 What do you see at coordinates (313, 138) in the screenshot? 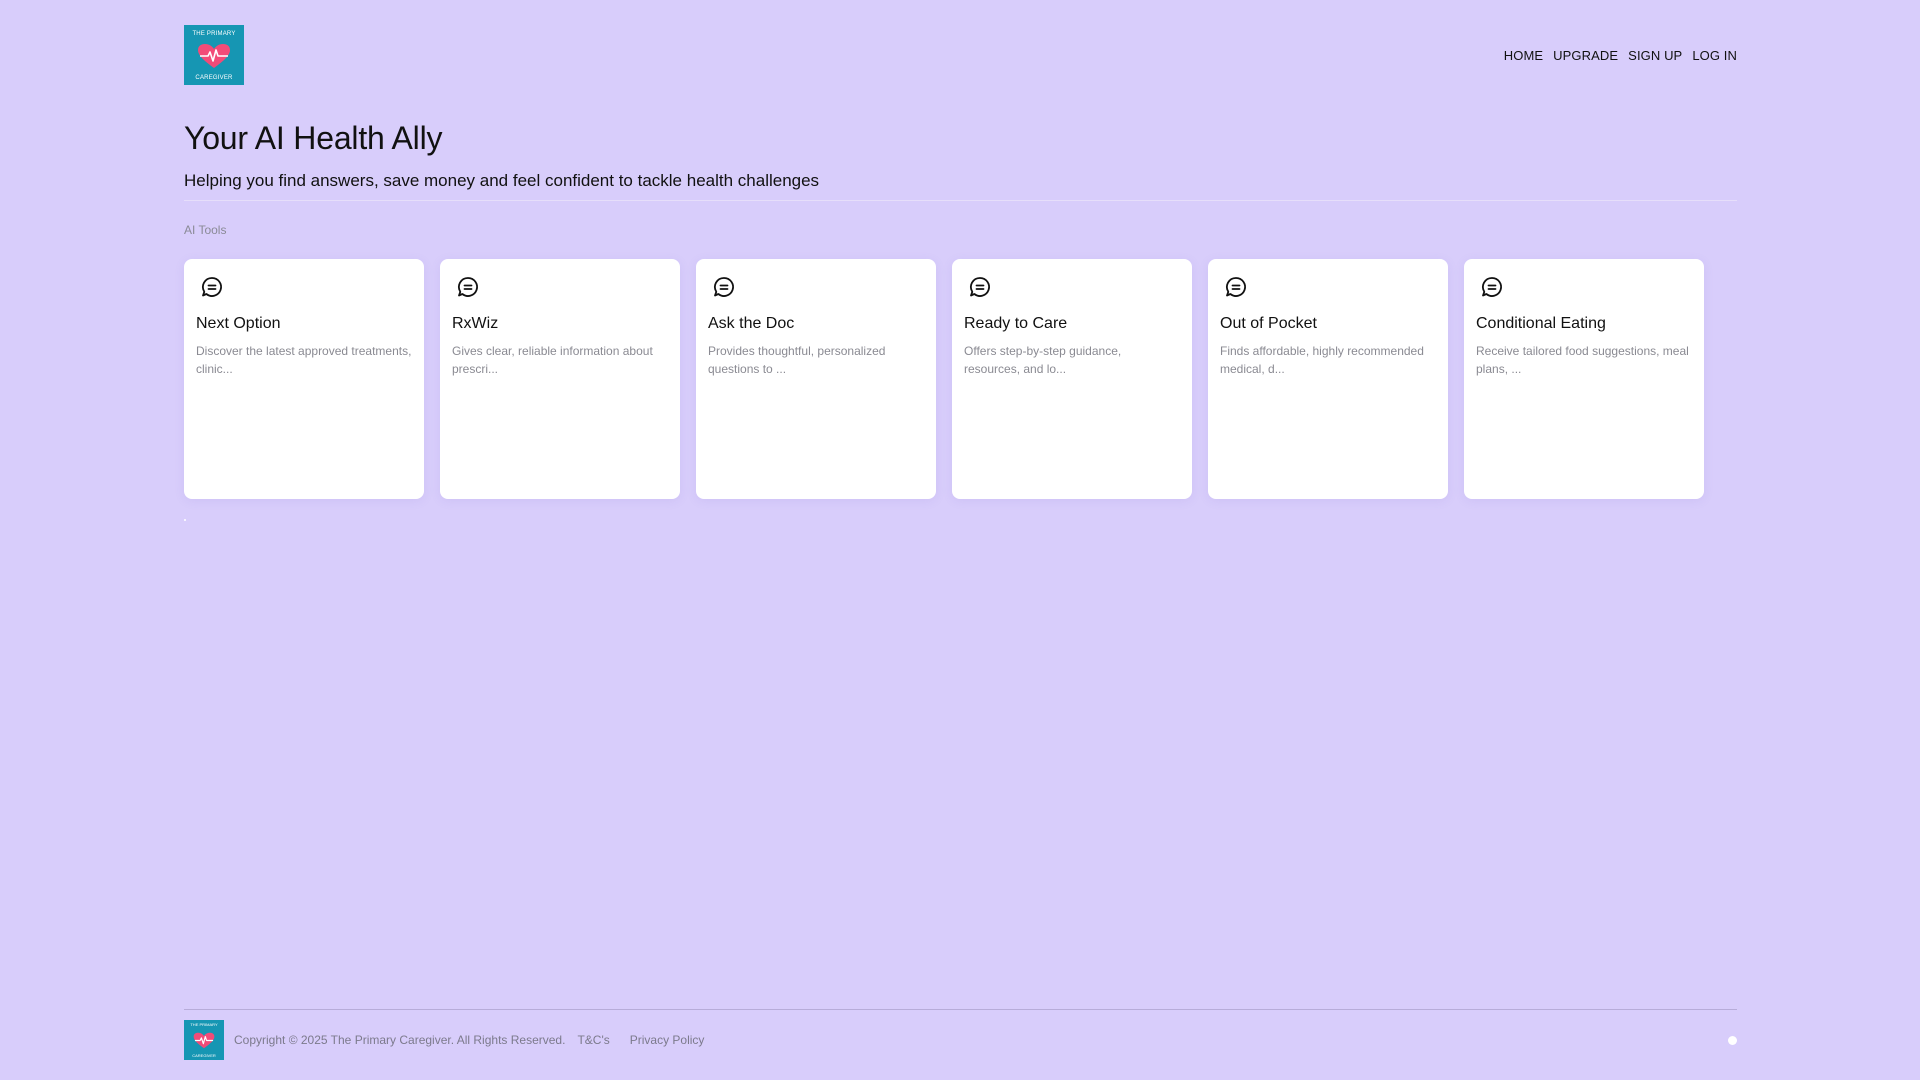
I see `page-title: Your AI Health Ally` at bounding box center [313, 138].